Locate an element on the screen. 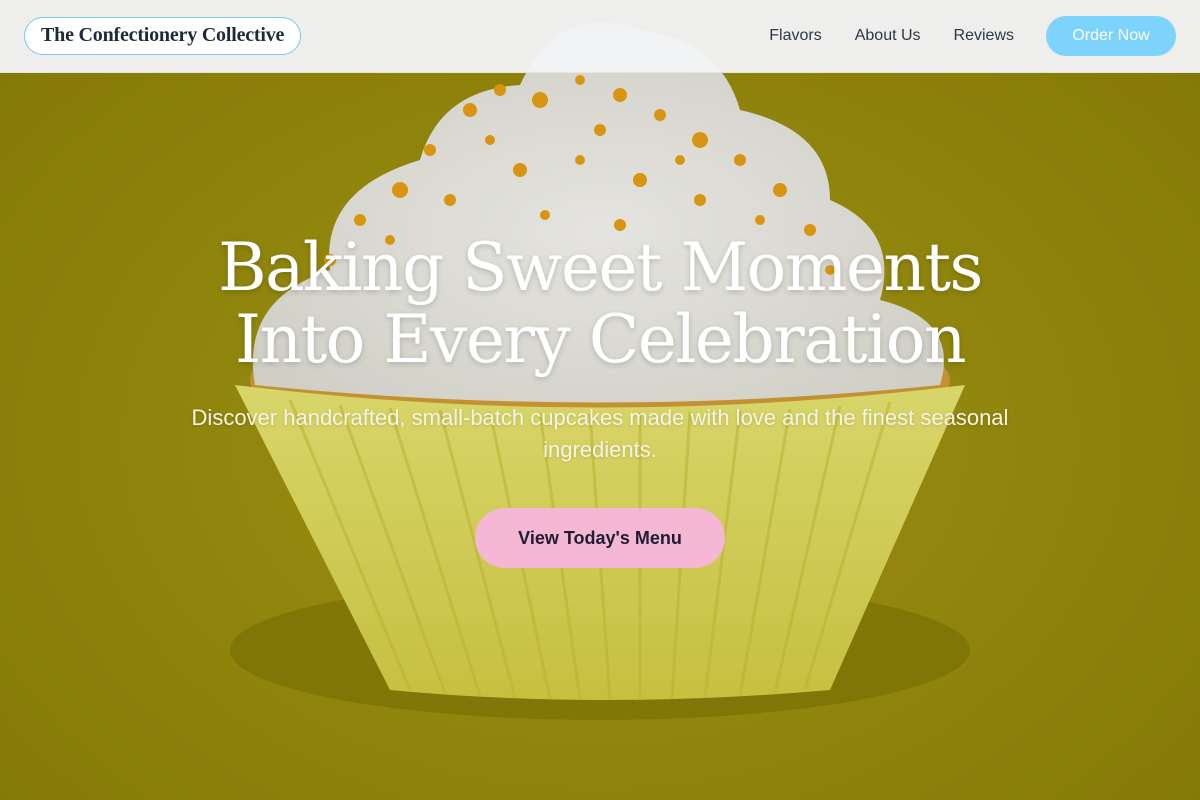 The image size is (1200, 800). order-now-button: Order Now is located at coordinates (1111, 36).